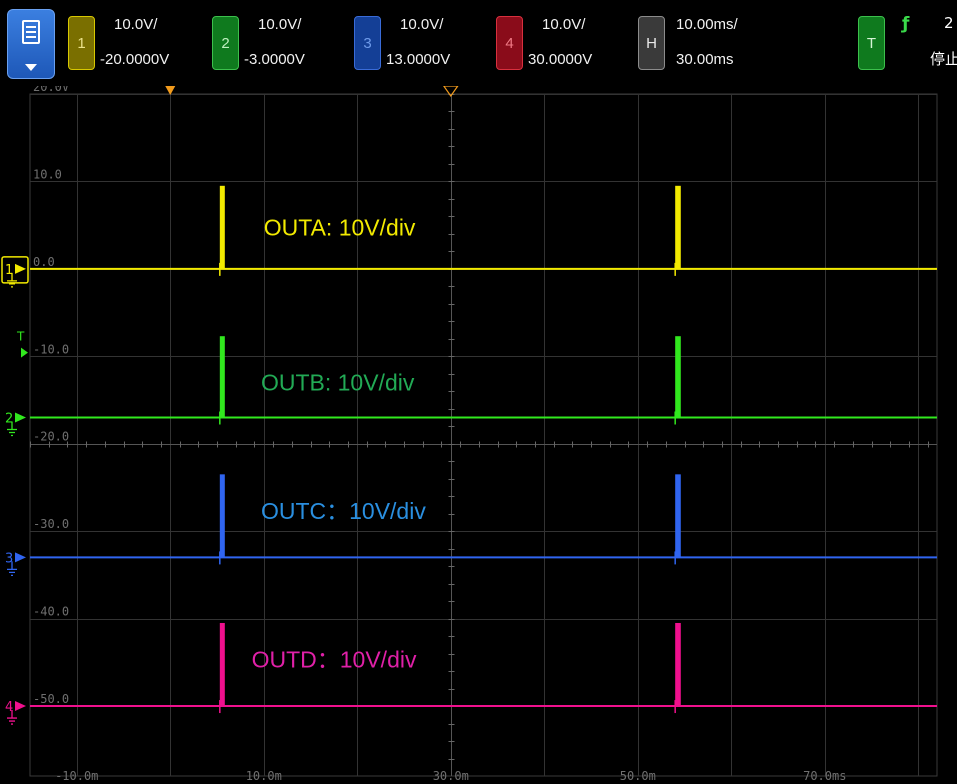  Describe the element at coordinates (334, 660) in the screenshot. I see `series-label-4: OUTD：10V/div` at that location.